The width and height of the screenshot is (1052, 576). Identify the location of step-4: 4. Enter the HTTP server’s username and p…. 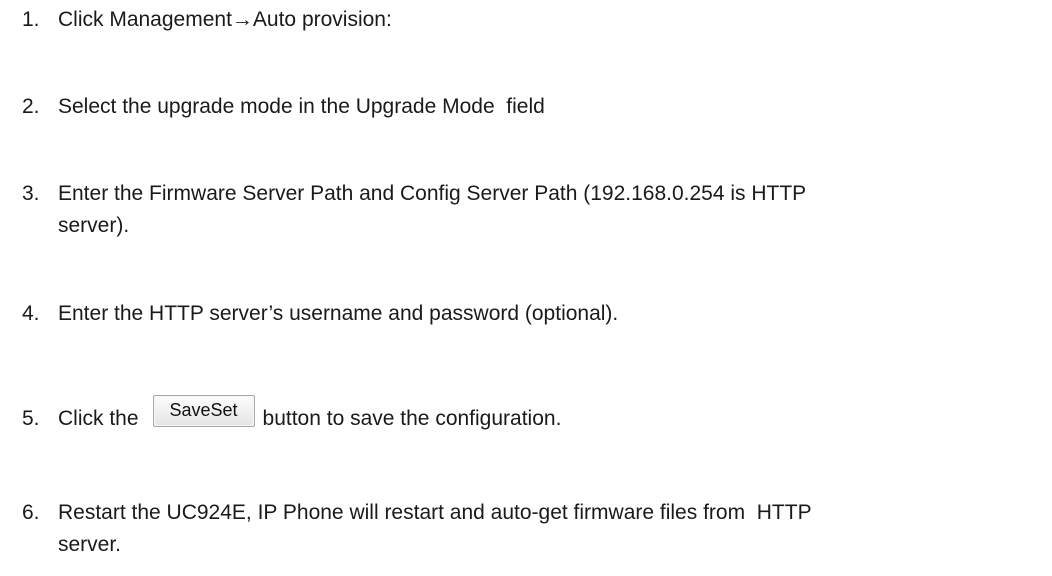
(532, 314).